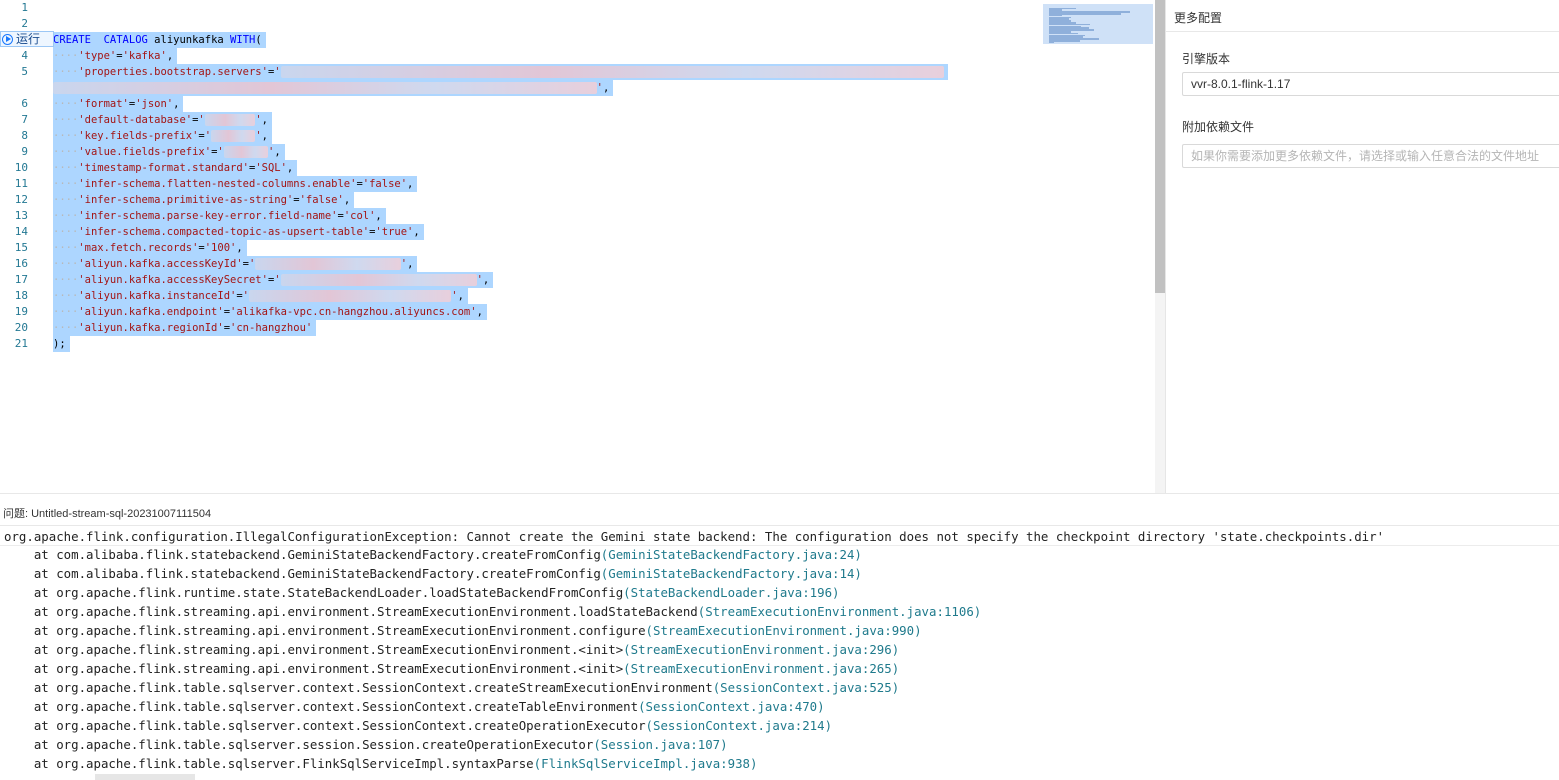  Describe the element at coordinates (784, 630) in the screenshot. I see `stack-frame-location-link: (StreamExecutionEnvironment.java:990)` at that location.